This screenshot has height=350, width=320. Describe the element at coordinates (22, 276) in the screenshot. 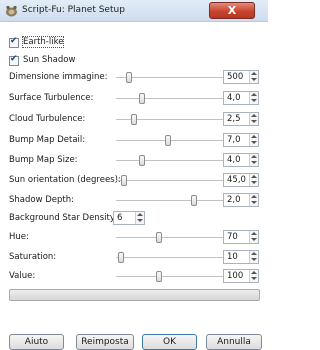

I see `value-label: Value:` at that location.